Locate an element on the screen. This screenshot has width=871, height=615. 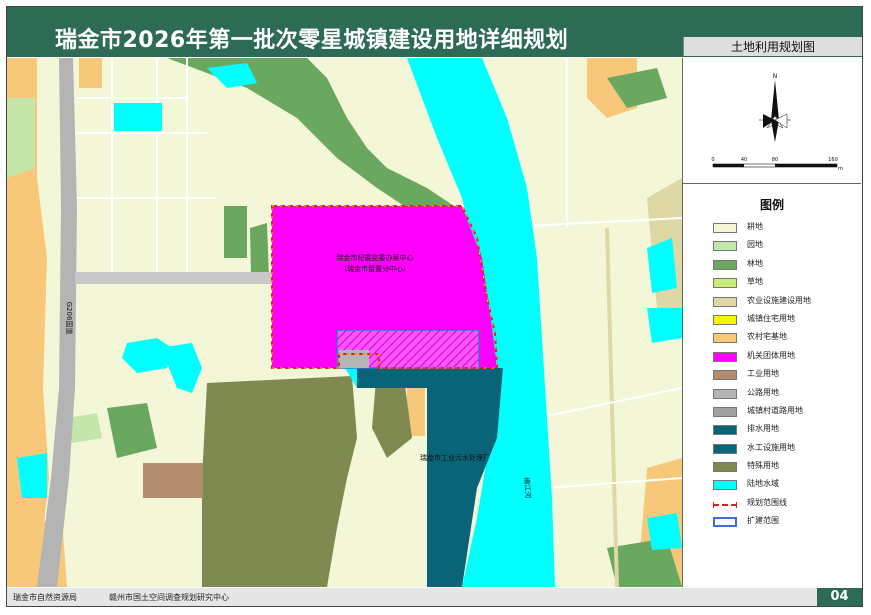
map-subtitle: 土地利用规划图 is located at coordinates (772, 47).